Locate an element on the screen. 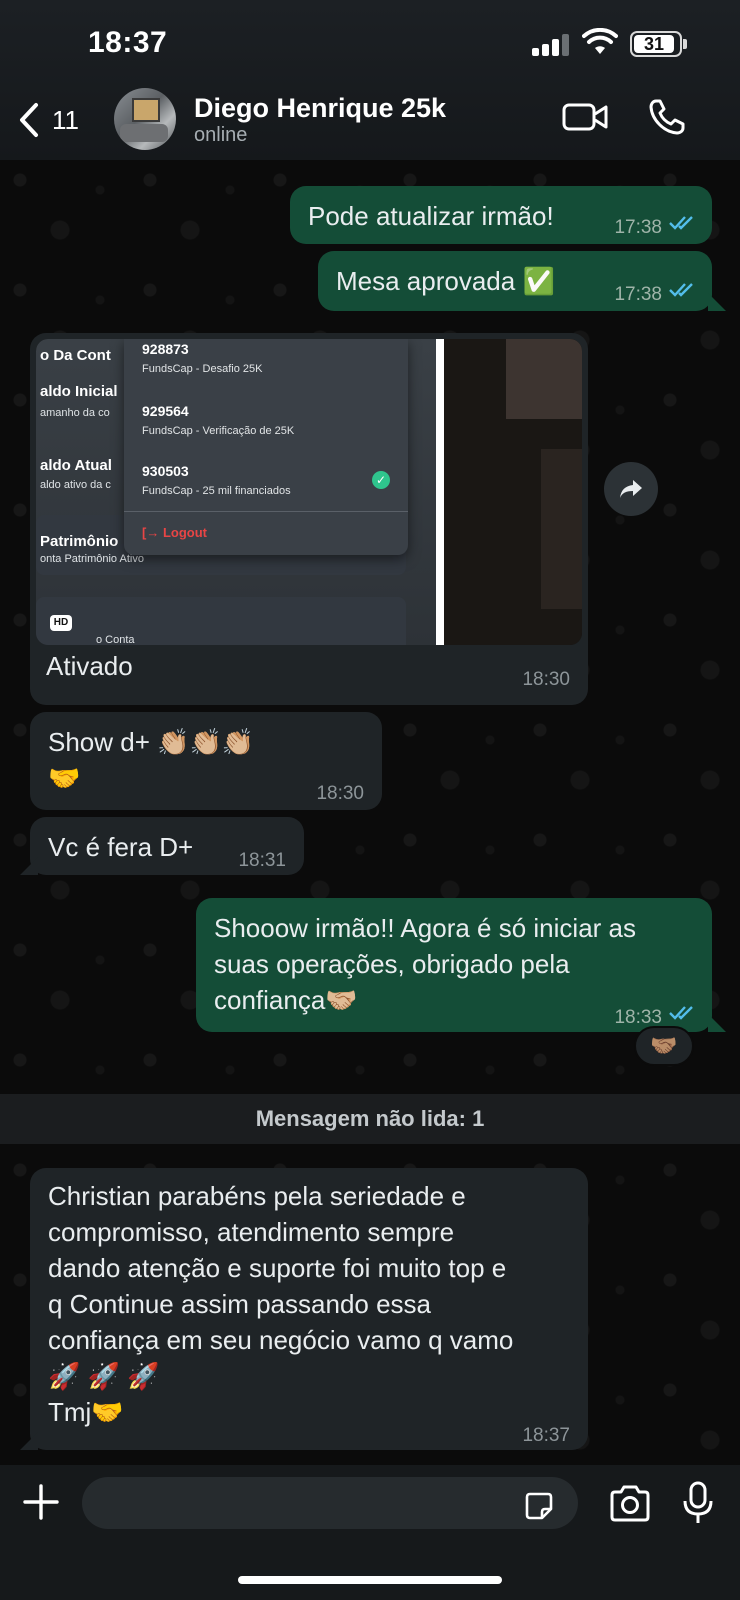  outgoing-message: Mesa aprovada ✅ 17:38 is located at coordinates (515, 281).